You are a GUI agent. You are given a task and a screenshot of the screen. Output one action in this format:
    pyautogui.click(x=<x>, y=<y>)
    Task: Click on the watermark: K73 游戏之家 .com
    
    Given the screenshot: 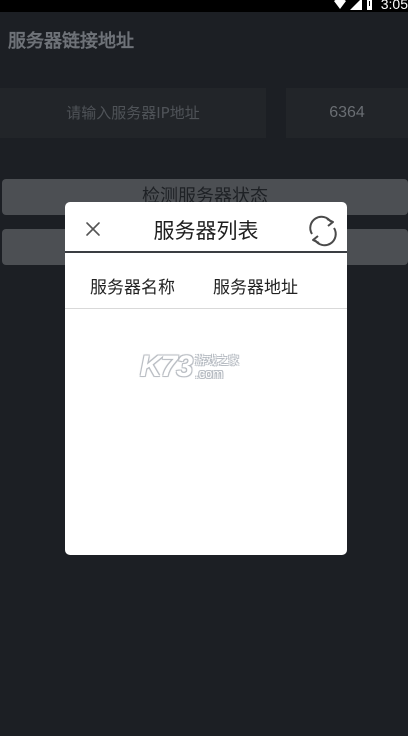 What is the action you would take?
    pyautogui.click(x=189, y=367)
    